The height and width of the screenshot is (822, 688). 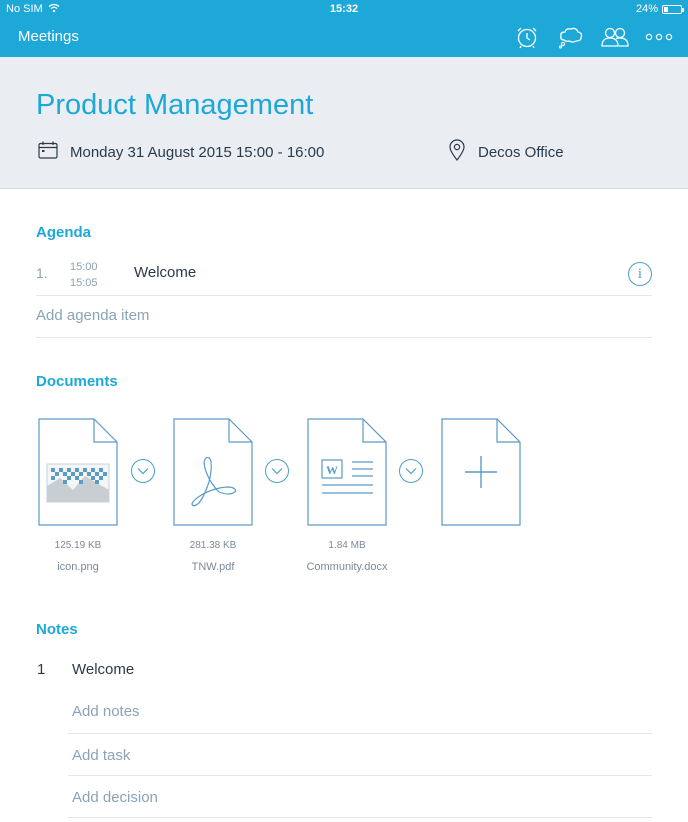 I want to click on agenda-heading: Agenda, so click(x=64, y=232).